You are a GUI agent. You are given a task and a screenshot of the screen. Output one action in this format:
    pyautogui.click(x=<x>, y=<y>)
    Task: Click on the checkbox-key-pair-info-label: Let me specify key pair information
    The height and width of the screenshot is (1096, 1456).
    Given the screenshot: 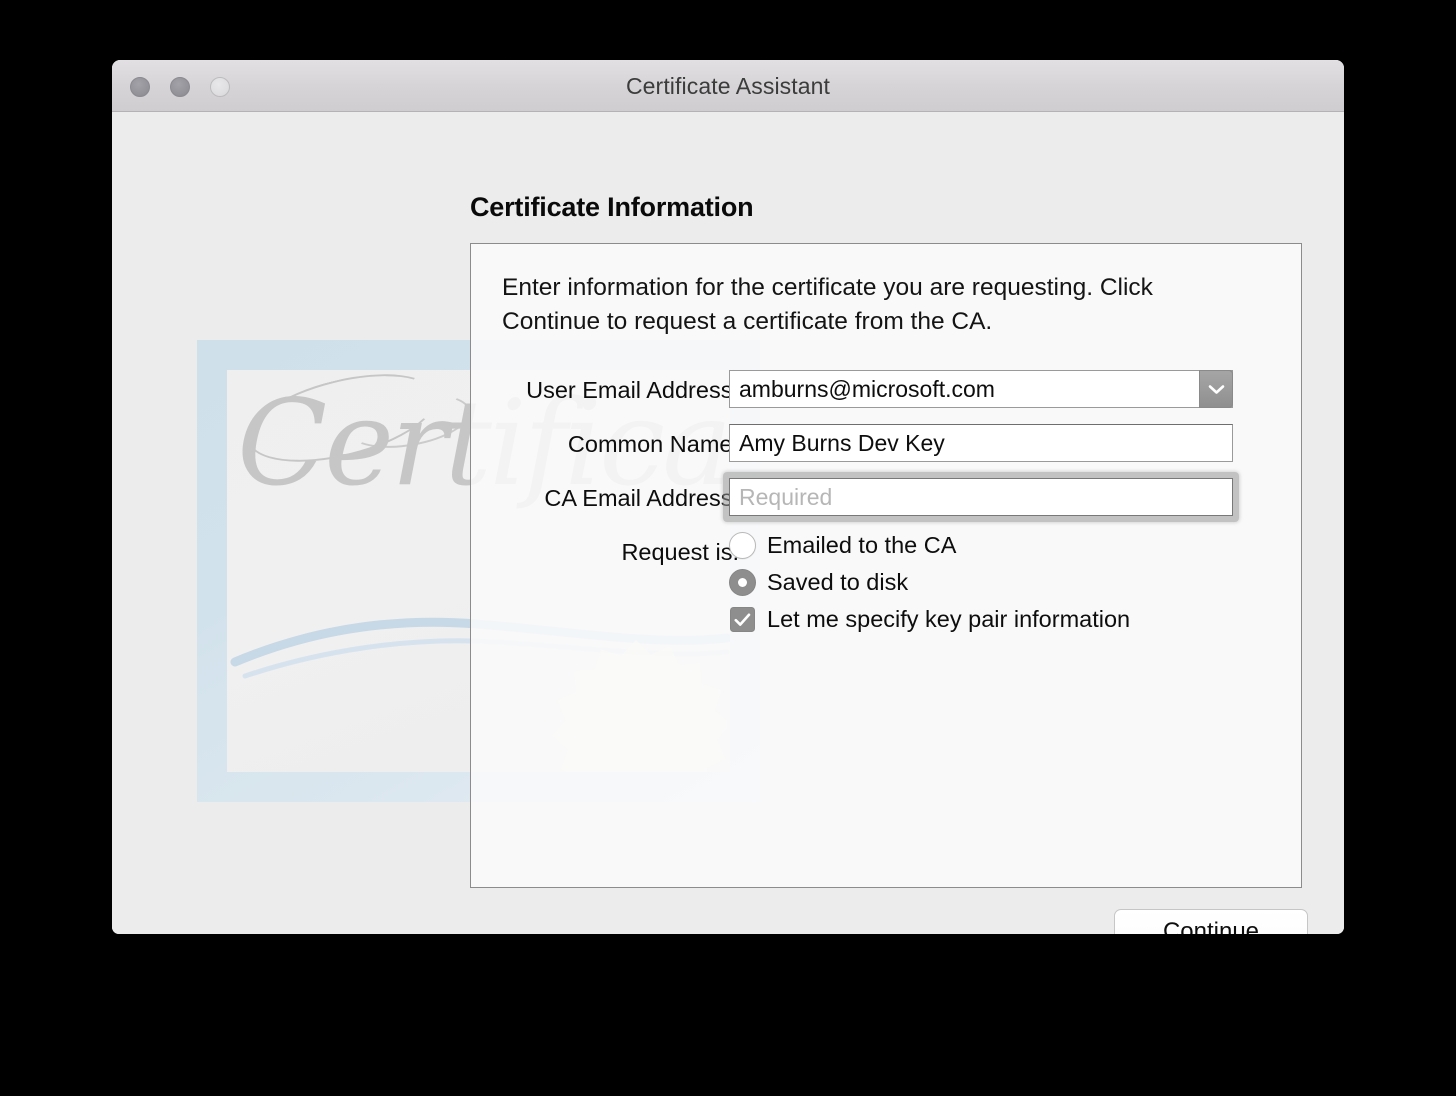 What is the action you would take?
    pyautogui.click(x=949, y=619)
    